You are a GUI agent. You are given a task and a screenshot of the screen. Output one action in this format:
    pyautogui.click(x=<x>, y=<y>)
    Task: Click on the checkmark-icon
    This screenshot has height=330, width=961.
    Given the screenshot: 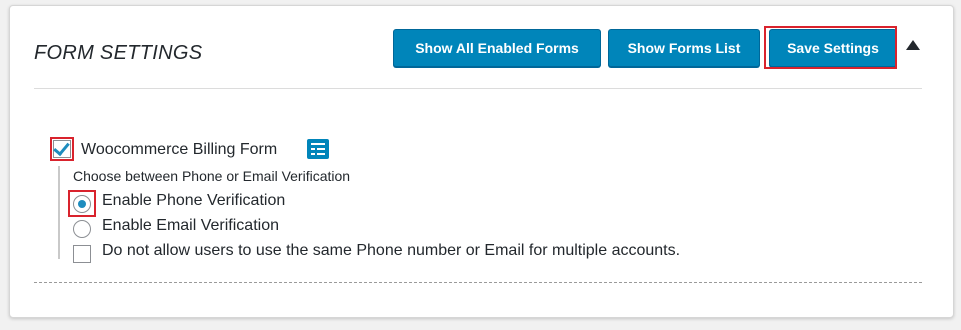 What is the action you would take?
    pyautogui.click(x=61, y=147)
    